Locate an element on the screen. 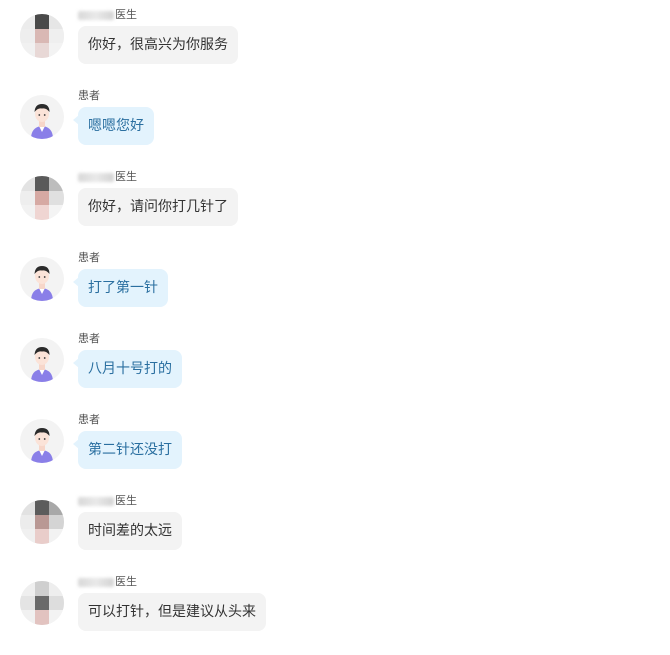 This screenshot has width=670, height=655. chat-message: 医生 时间差的太远 is located at coordinates (335, 532).